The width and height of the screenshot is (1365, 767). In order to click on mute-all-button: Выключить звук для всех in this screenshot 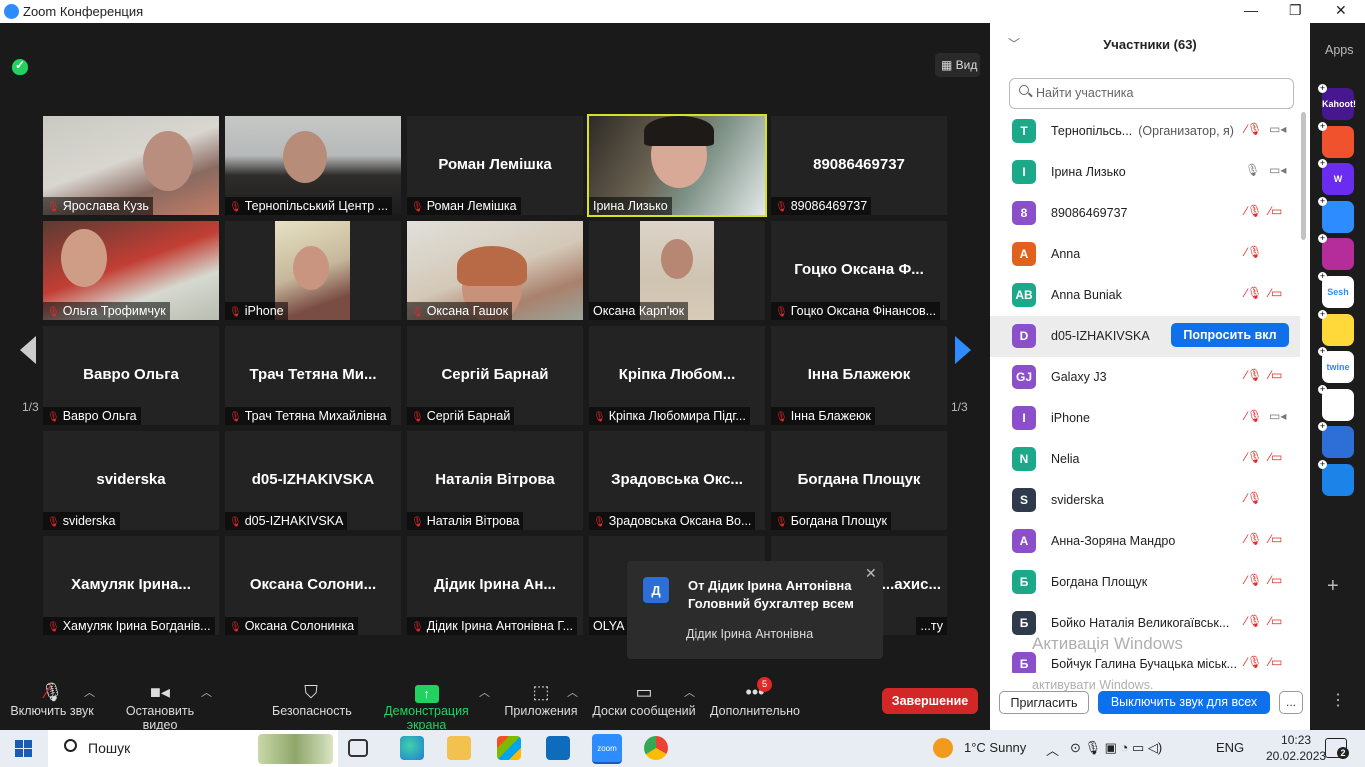, I will do `click(1184, 702)`.